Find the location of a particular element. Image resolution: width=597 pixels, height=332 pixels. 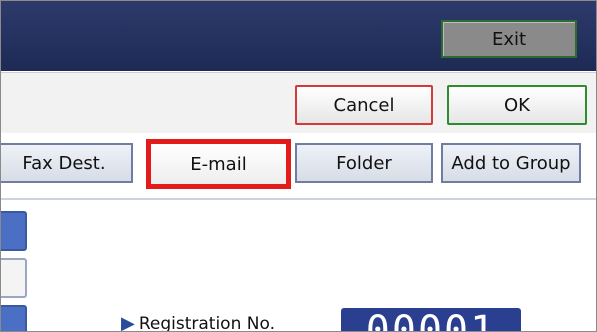

registration-label-text: Registration No. is located at coordinates (206, 322).